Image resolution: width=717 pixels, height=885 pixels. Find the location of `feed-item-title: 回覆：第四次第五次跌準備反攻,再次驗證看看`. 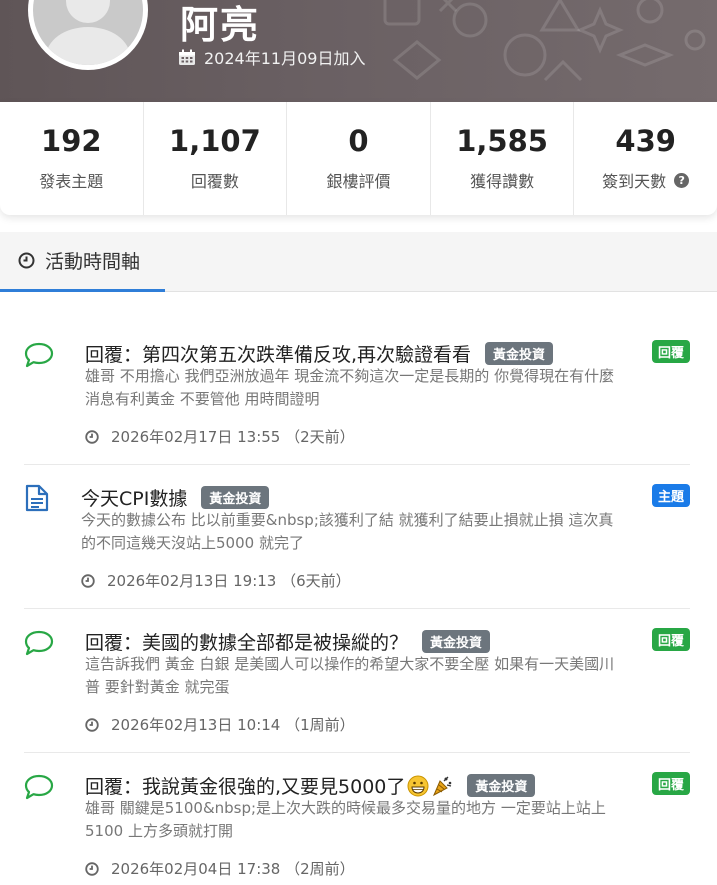

feed-item-title: 回覆：第四次第五次跌準備反攻,再次驗證看看 is located at coordinates (278, 353).